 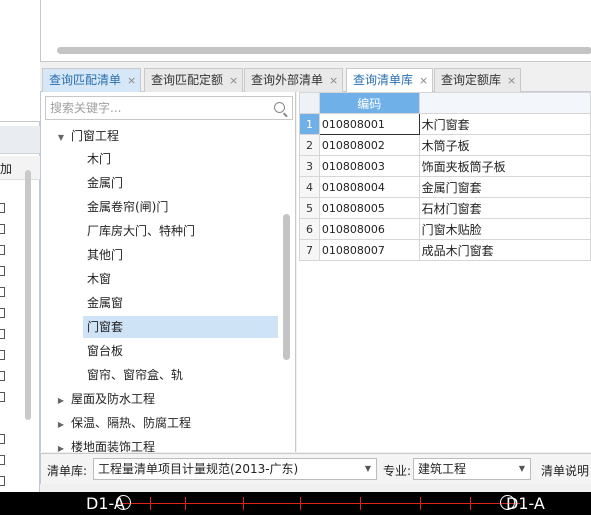 I want to click on column-header-name, so click(x=504, y=103).